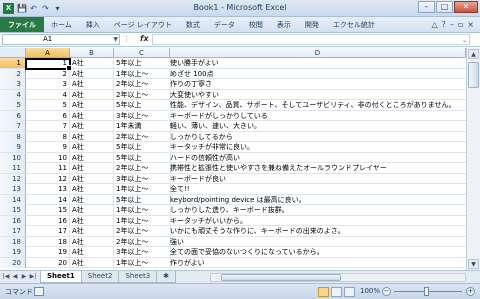  I want to click on cell-d: しっかりした造り、キーボード抜群。, so click(229, 210).